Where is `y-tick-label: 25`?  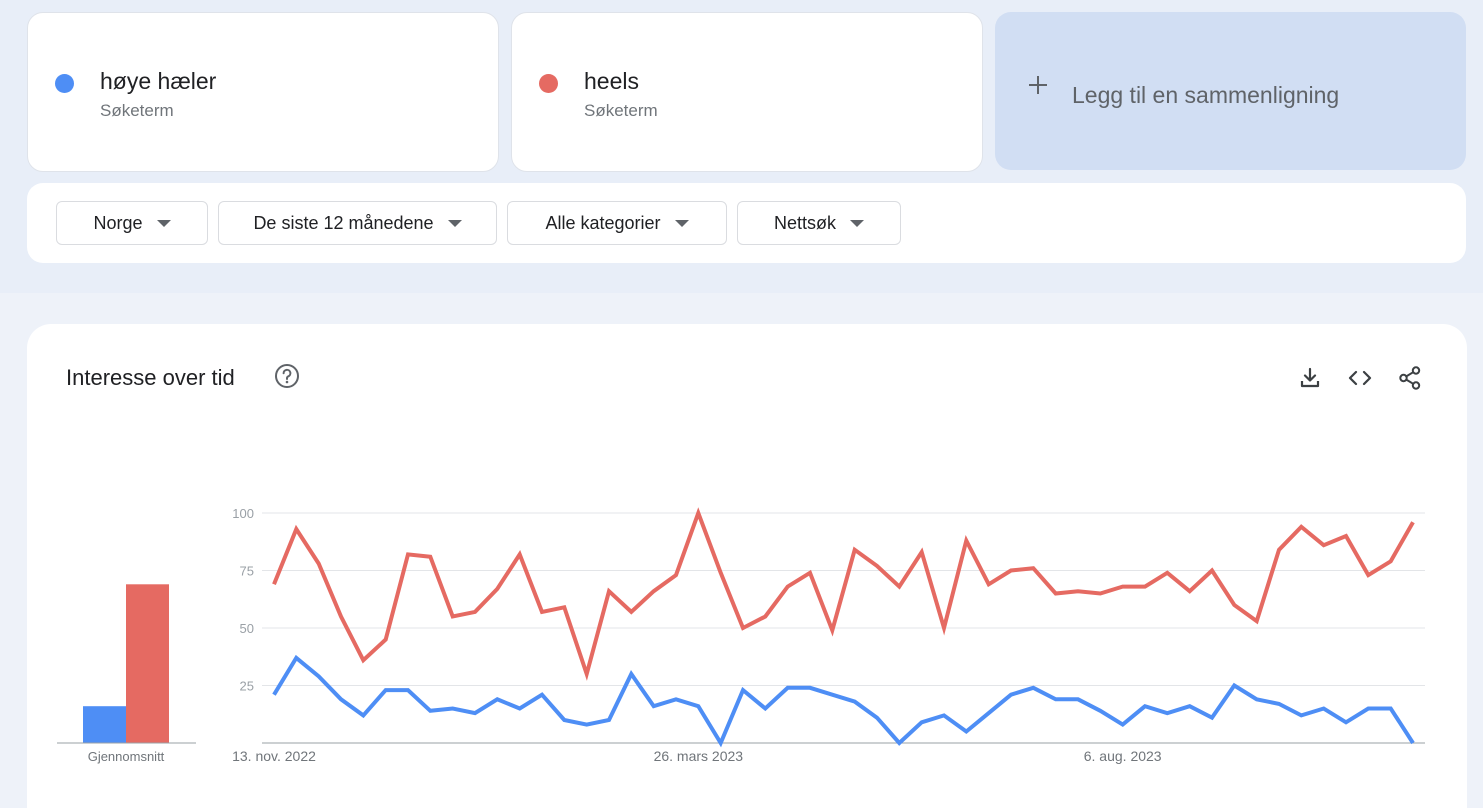 y-tick-label: 25 is located at coordinates (247, 686).